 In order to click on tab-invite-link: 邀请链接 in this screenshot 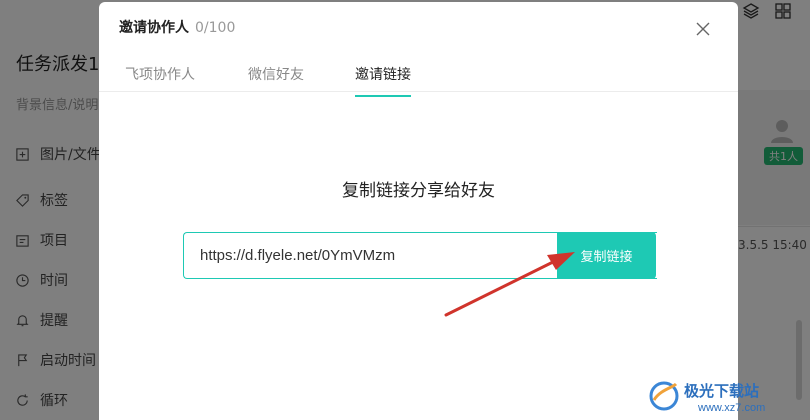, I will do `click(383, 80)`.